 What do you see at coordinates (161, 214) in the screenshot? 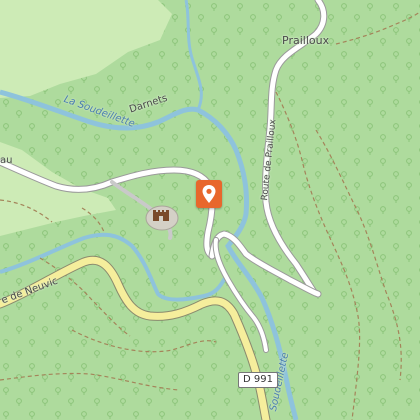
I see `castle-icon` at bounding box center [161, 214].